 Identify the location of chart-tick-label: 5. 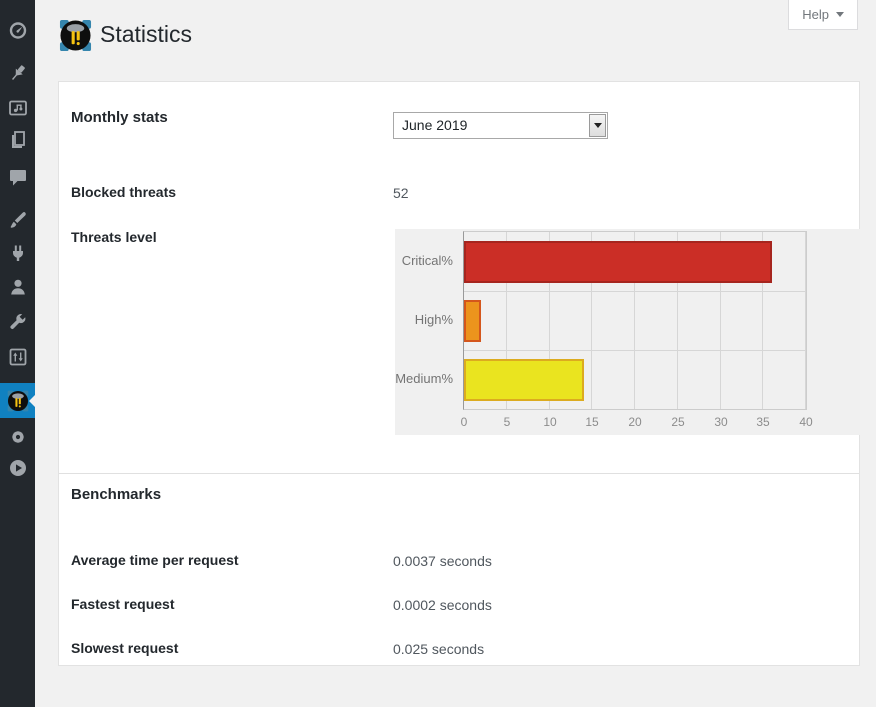
(507, 422).